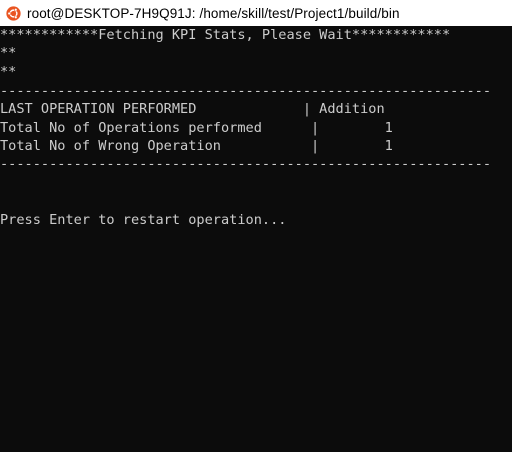 The width and height of the screenshot is (512, 452). I want to click on stats-row-wrong-operations: Total No of Wrong Operation | 1, so click(196, 146).